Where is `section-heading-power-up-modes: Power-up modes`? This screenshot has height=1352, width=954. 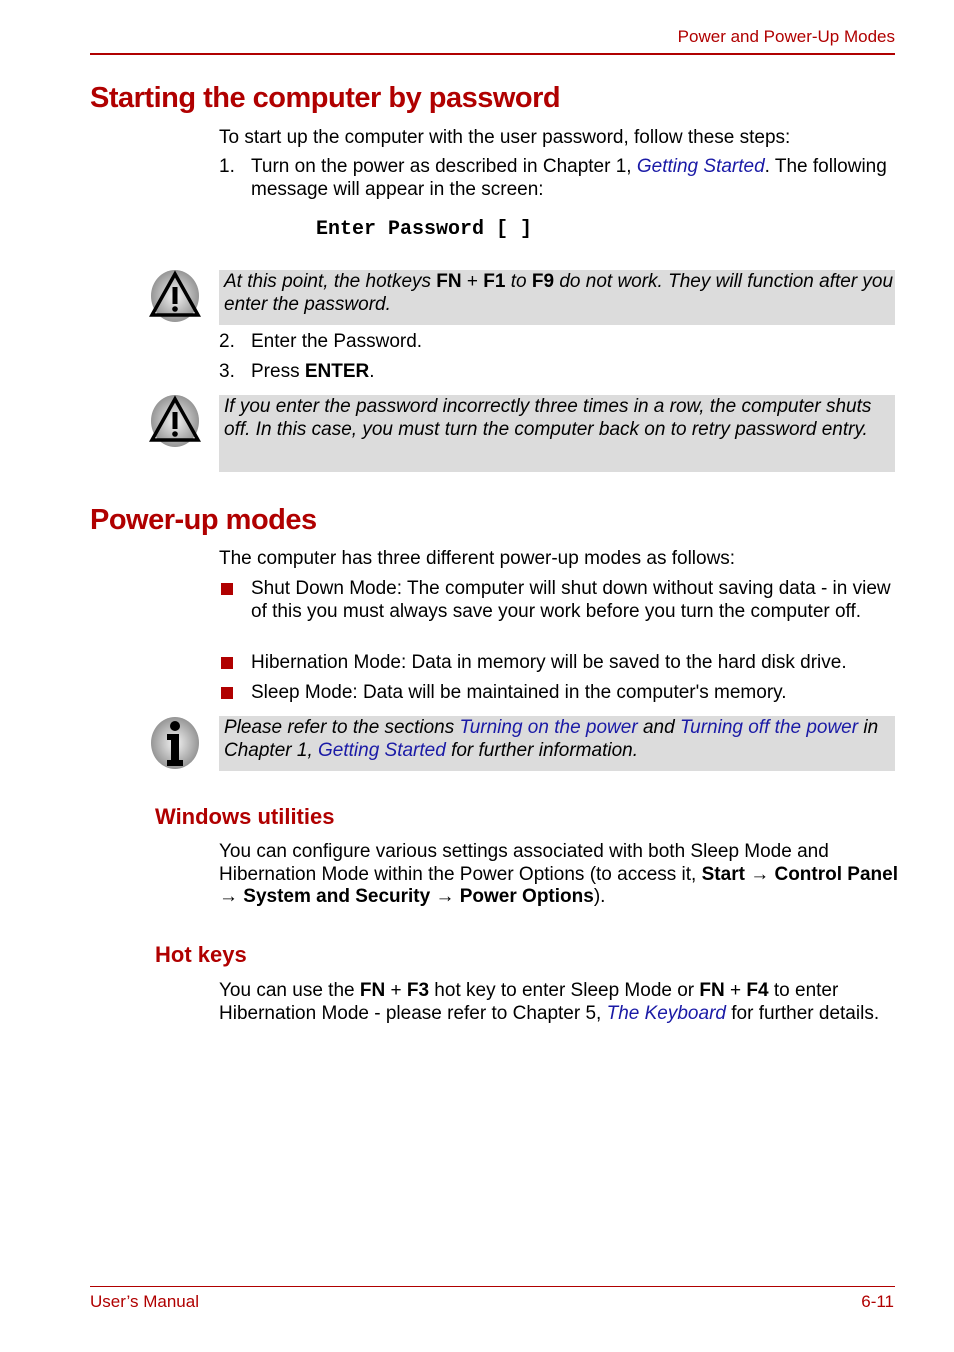
section-heading-power-up-modes: Power-up modes is located at coordinates (203, 520).